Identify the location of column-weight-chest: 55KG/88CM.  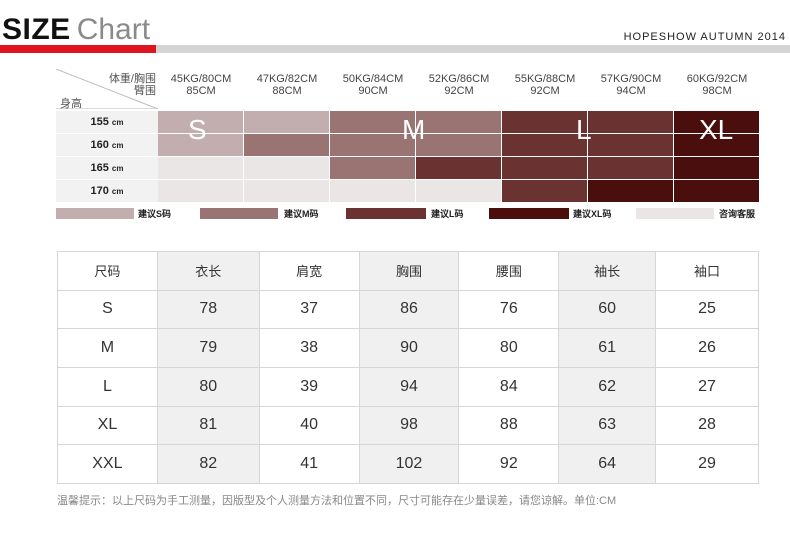
(545, 79).